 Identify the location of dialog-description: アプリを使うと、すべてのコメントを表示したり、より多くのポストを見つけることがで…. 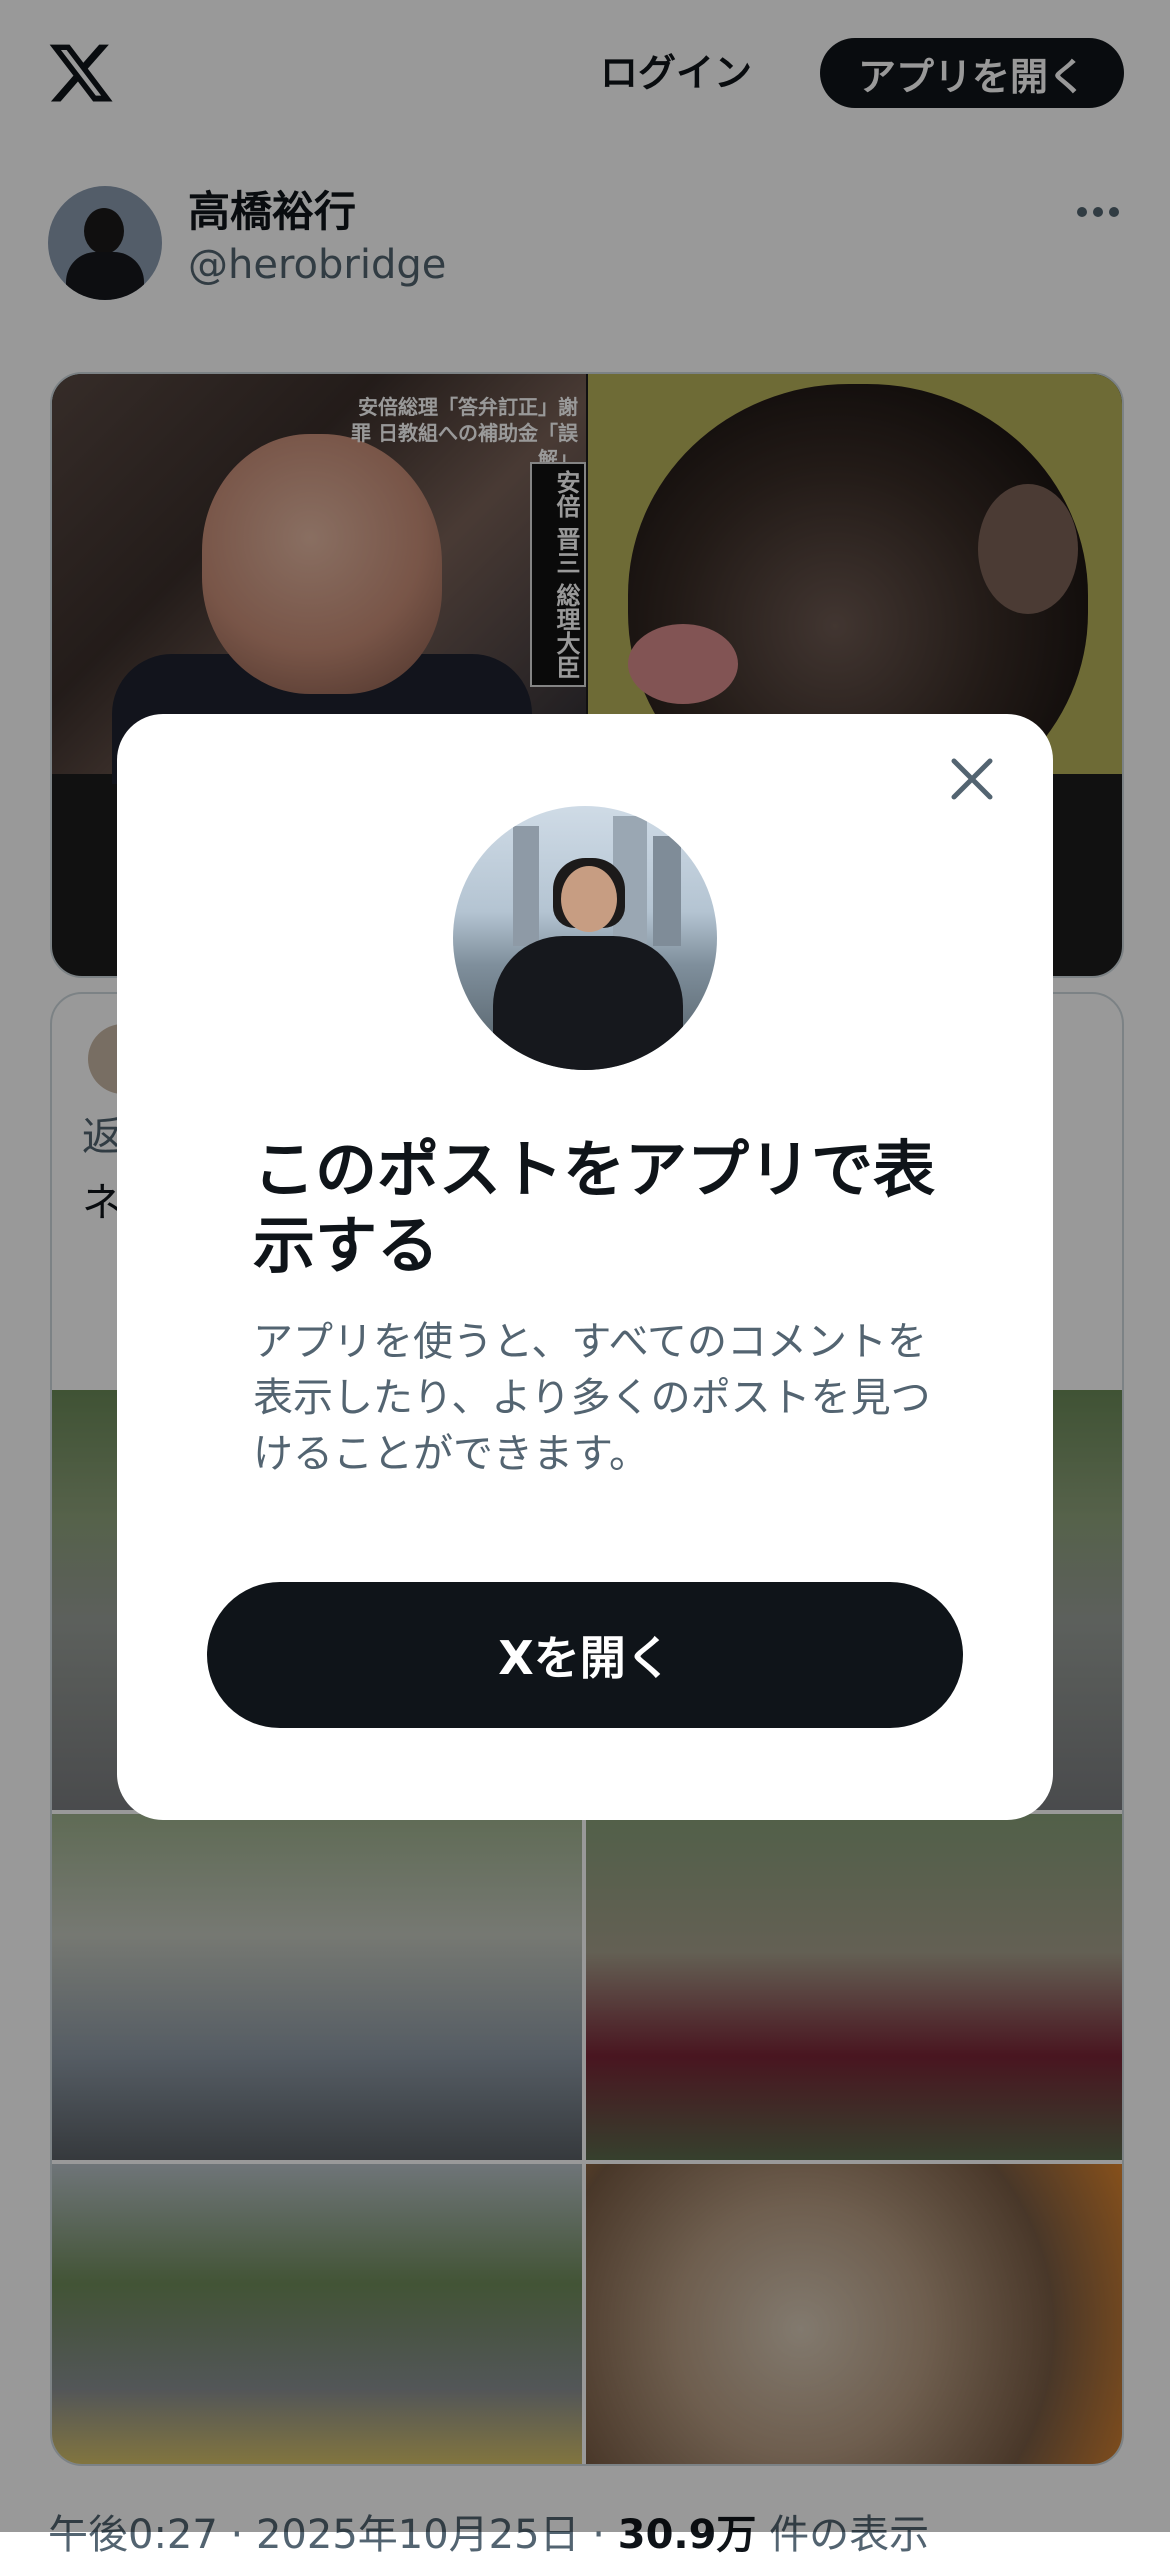
(592, 1398).